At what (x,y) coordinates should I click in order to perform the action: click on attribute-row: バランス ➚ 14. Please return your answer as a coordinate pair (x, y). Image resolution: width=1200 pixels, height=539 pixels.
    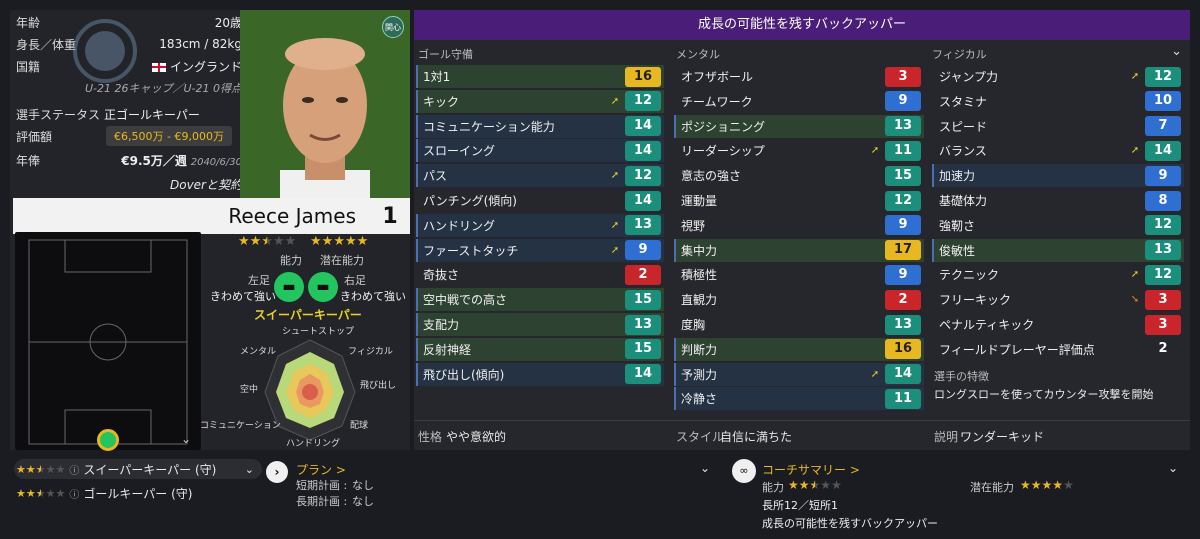
    Looking at the image, I should click on (1058, 150).